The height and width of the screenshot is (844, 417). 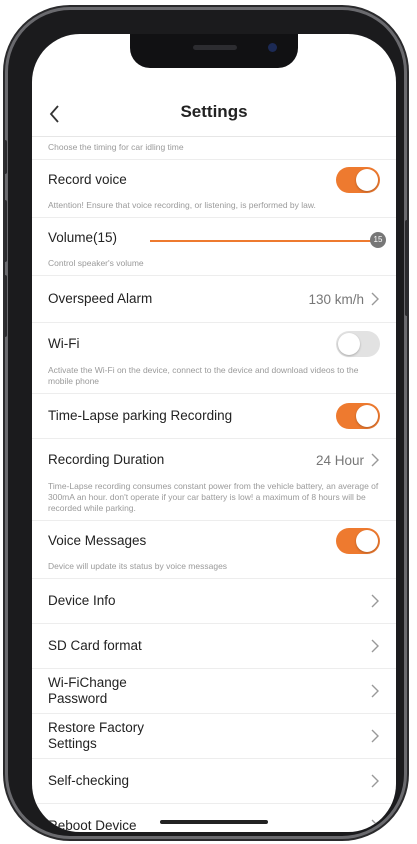 I want to click on notch, so click(x=214, y=51).